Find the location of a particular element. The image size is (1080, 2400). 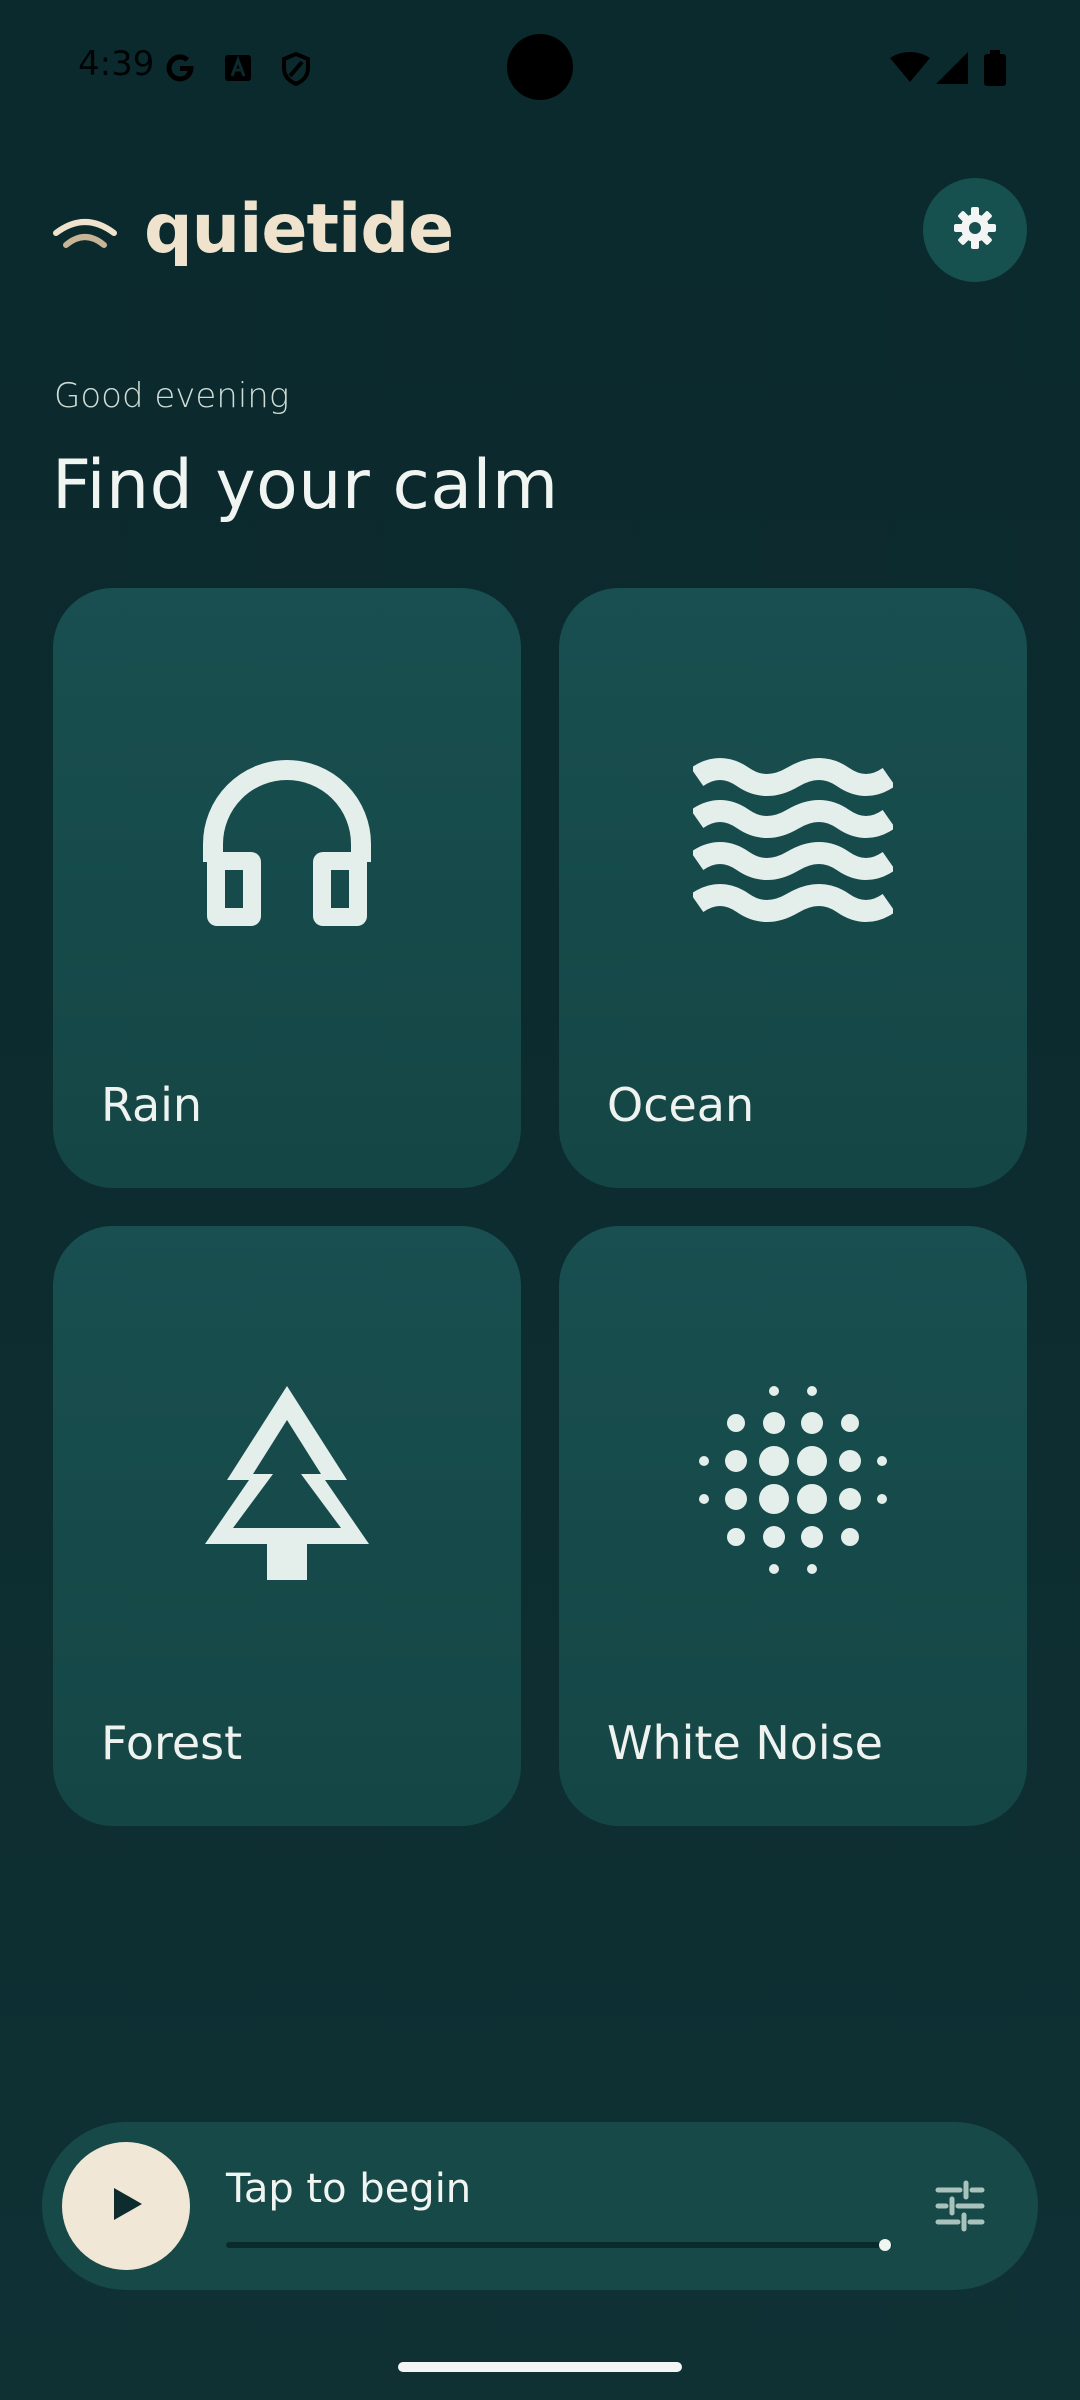

sound-card-ocean: Ocean is located at coordinates (793, 888).